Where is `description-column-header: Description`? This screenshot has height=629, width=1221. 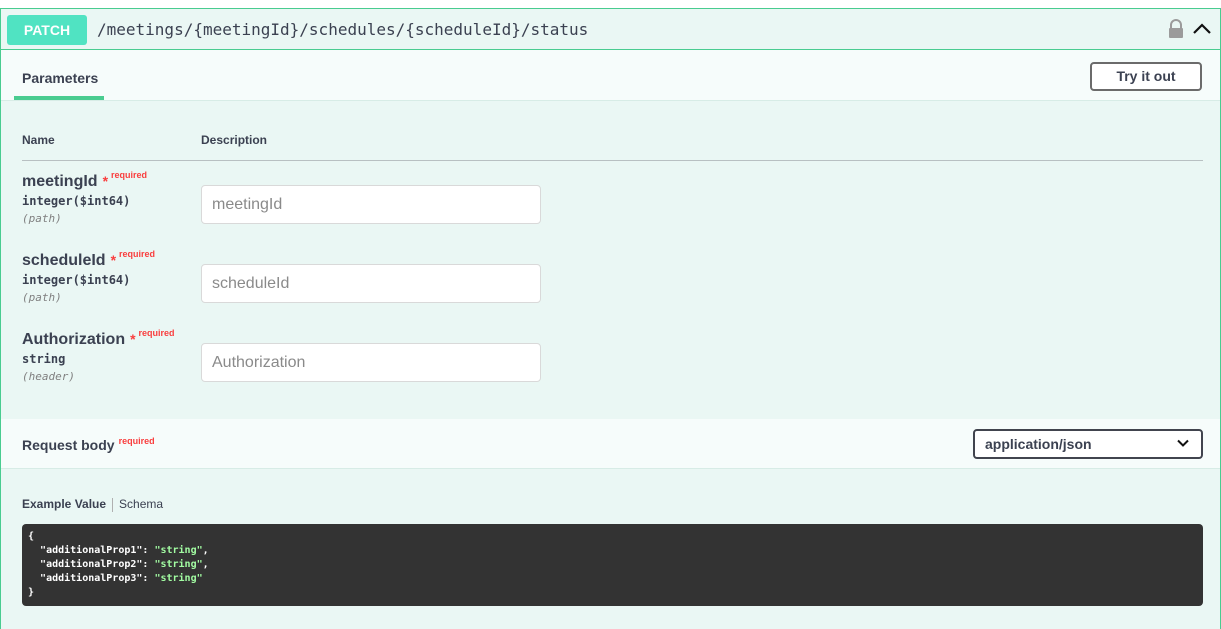 description-column-header: Description is located at coordinates (234, 140).